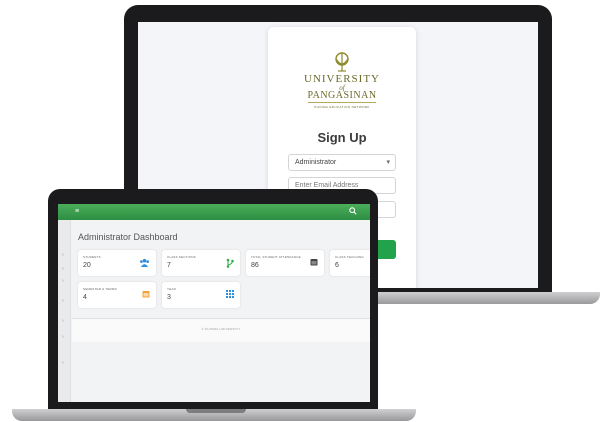  I want to click on stat-label: CLASS SECTIONS, so click(181, 257).